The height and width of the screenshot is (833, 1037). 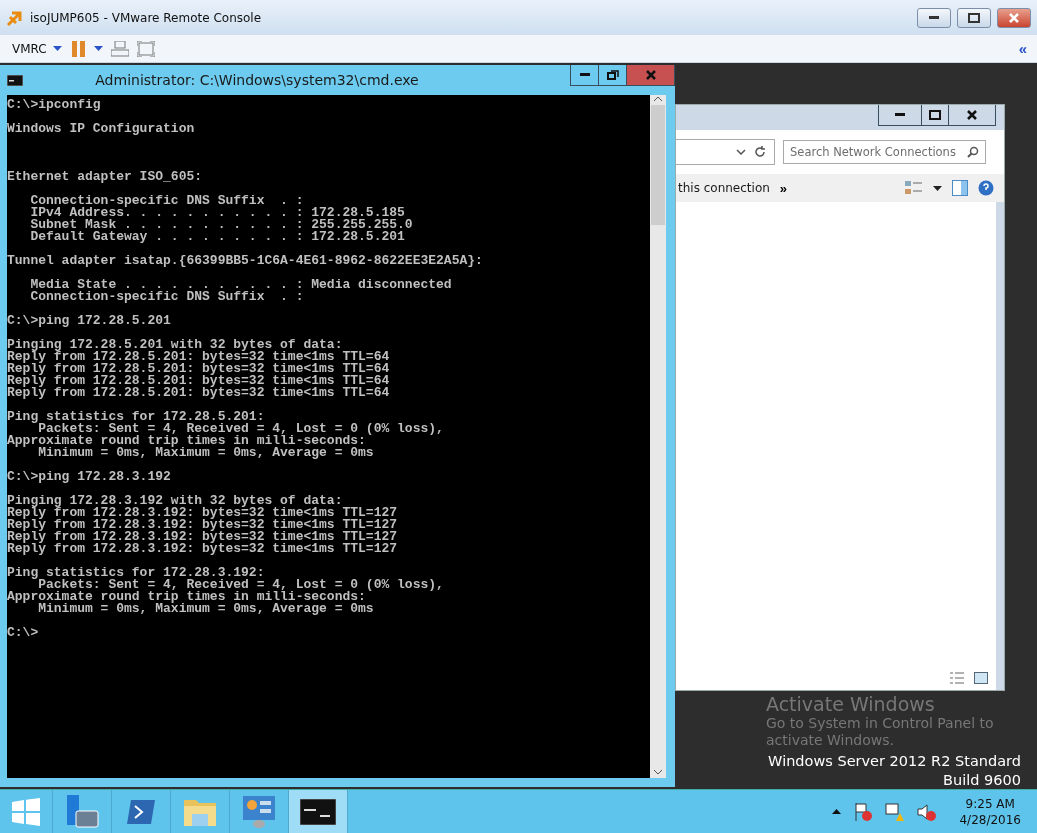 I want to click on console-line: Ping statistics for 172.28.5.201:, so click(x=136, y=417).